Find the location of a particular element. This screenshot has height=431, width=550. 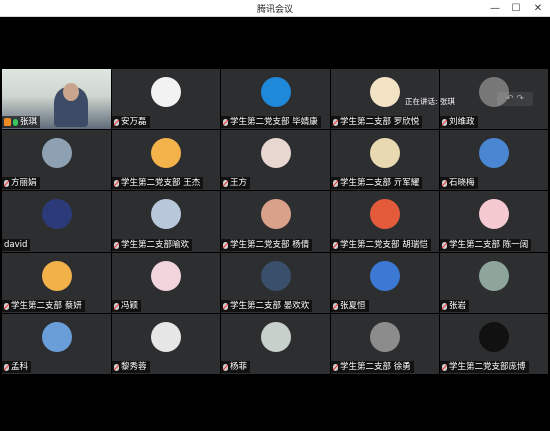

participant-name-label: 张岩 is located at coordinates (455, 306).